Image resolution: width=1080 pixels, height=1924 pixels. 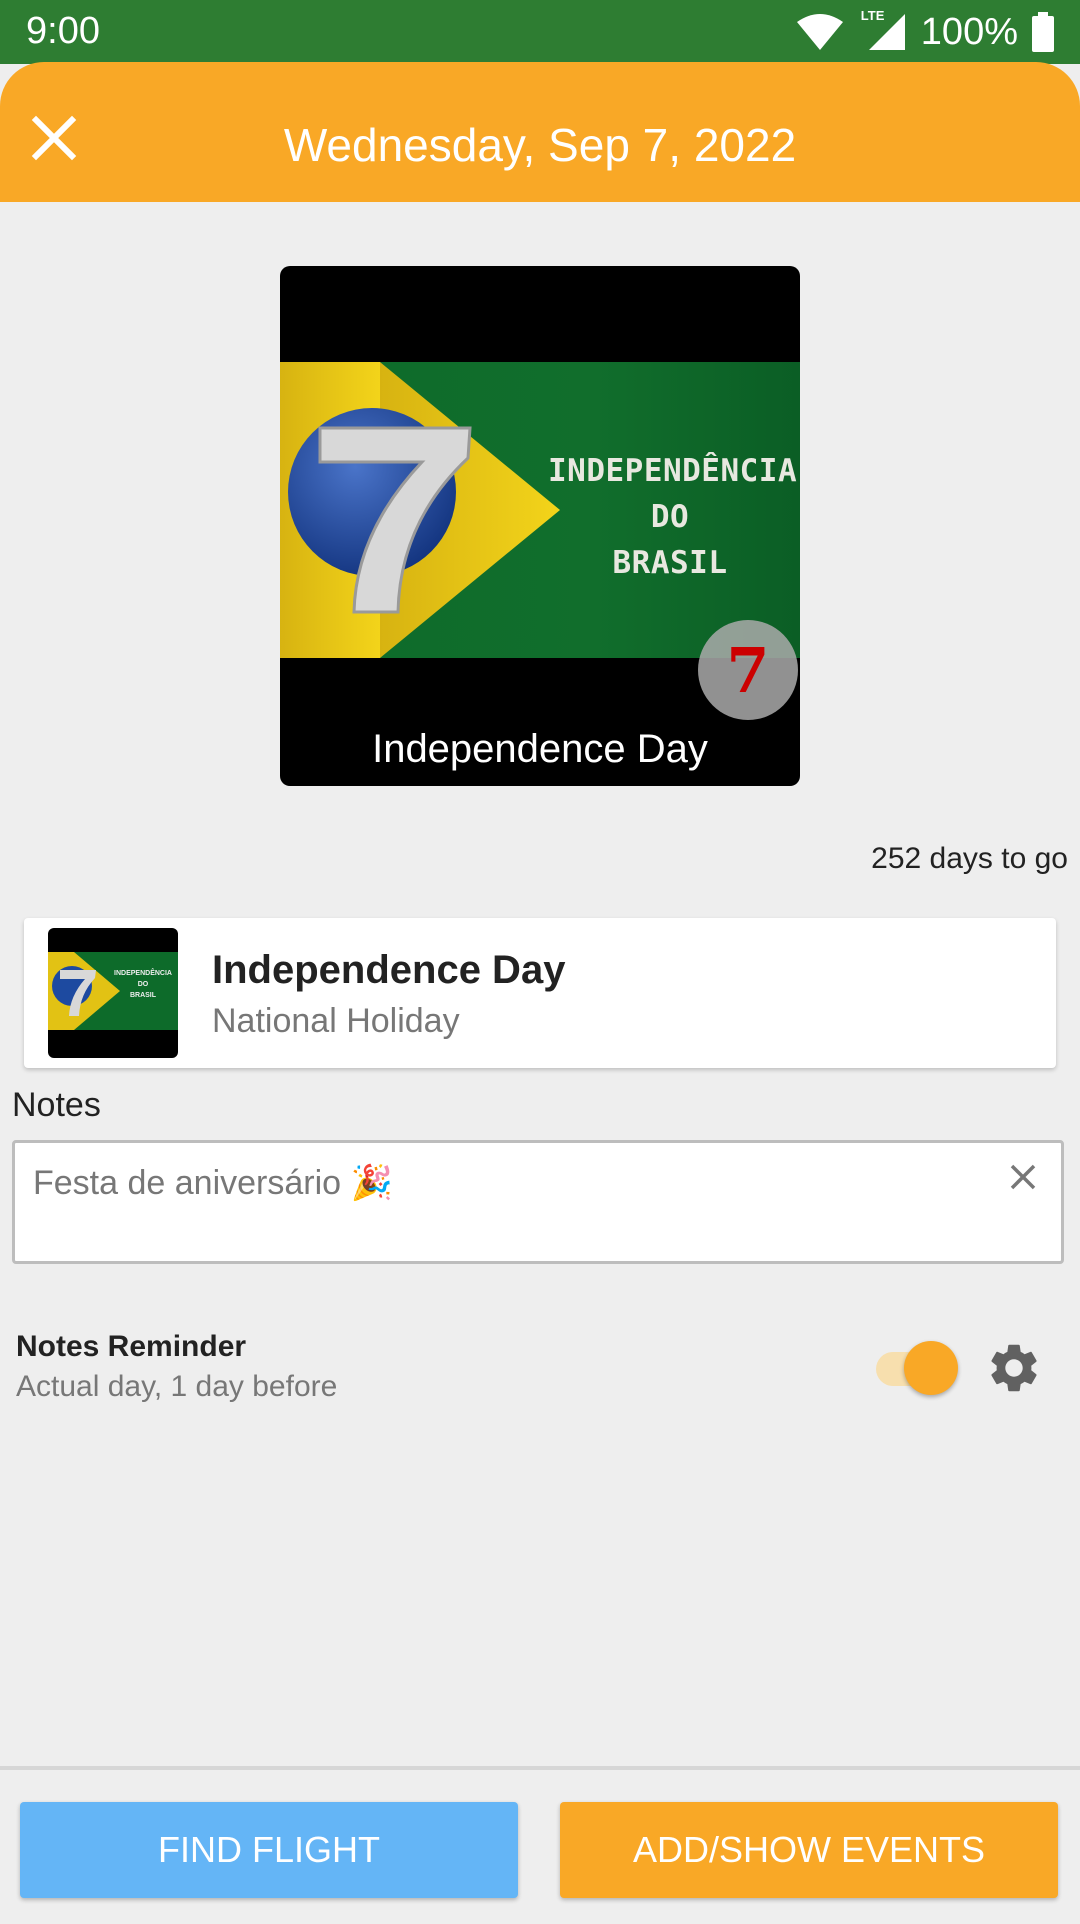 I want to click on flag-text-line: DO, so click(x=670, y=517).